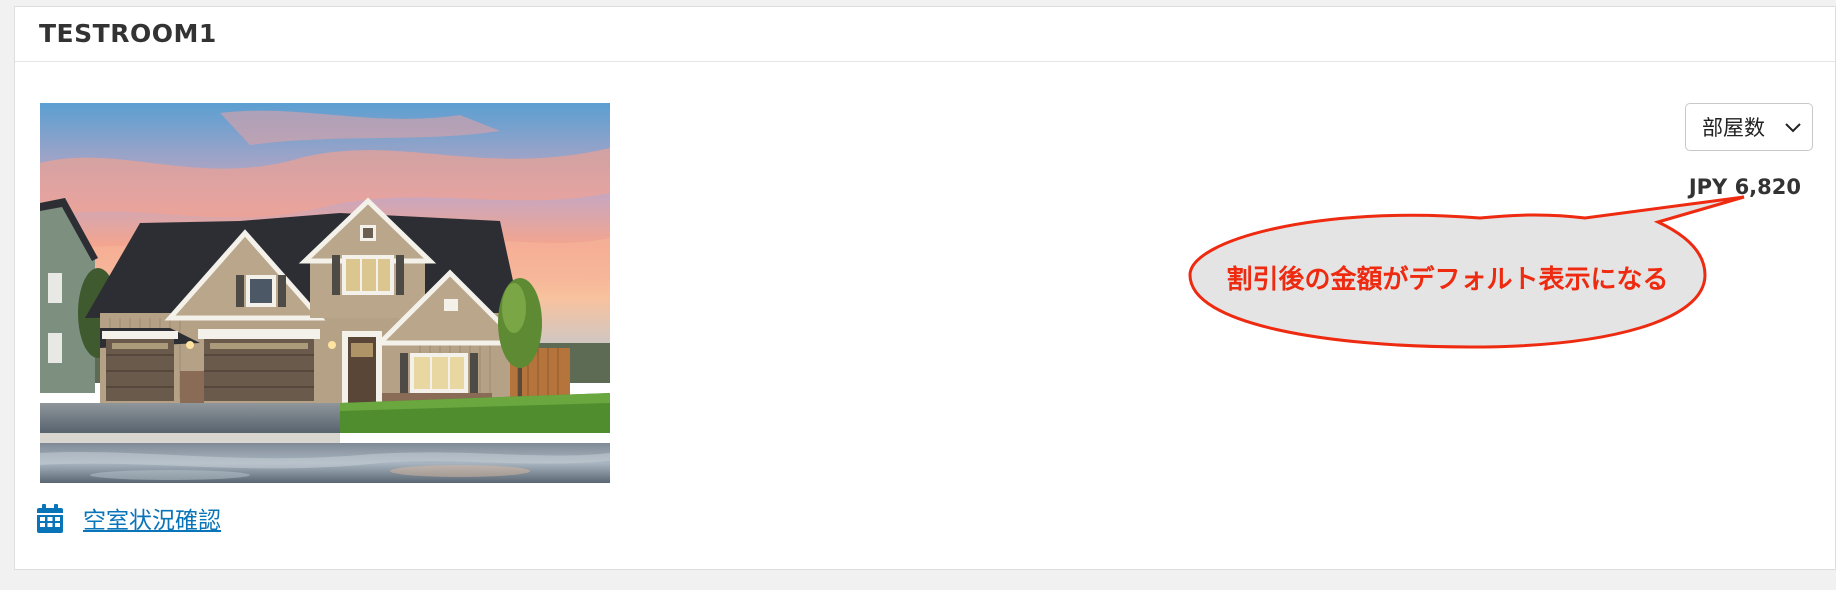 This screenshot has height=590, width=1836. What do you see at coordinates (1793, 128) in the screenshot?
I see `chevron-down-icon` at bounding box center [1793, 128].